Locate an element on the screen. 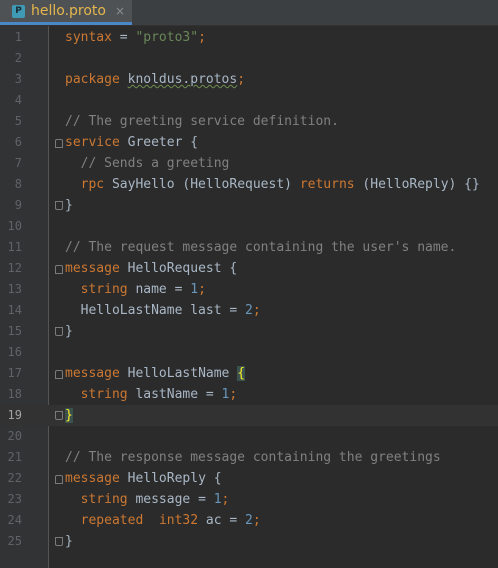 The height and width of the screenshot is (568, 498). code-line: 4 is located at coordinates (249, 100).